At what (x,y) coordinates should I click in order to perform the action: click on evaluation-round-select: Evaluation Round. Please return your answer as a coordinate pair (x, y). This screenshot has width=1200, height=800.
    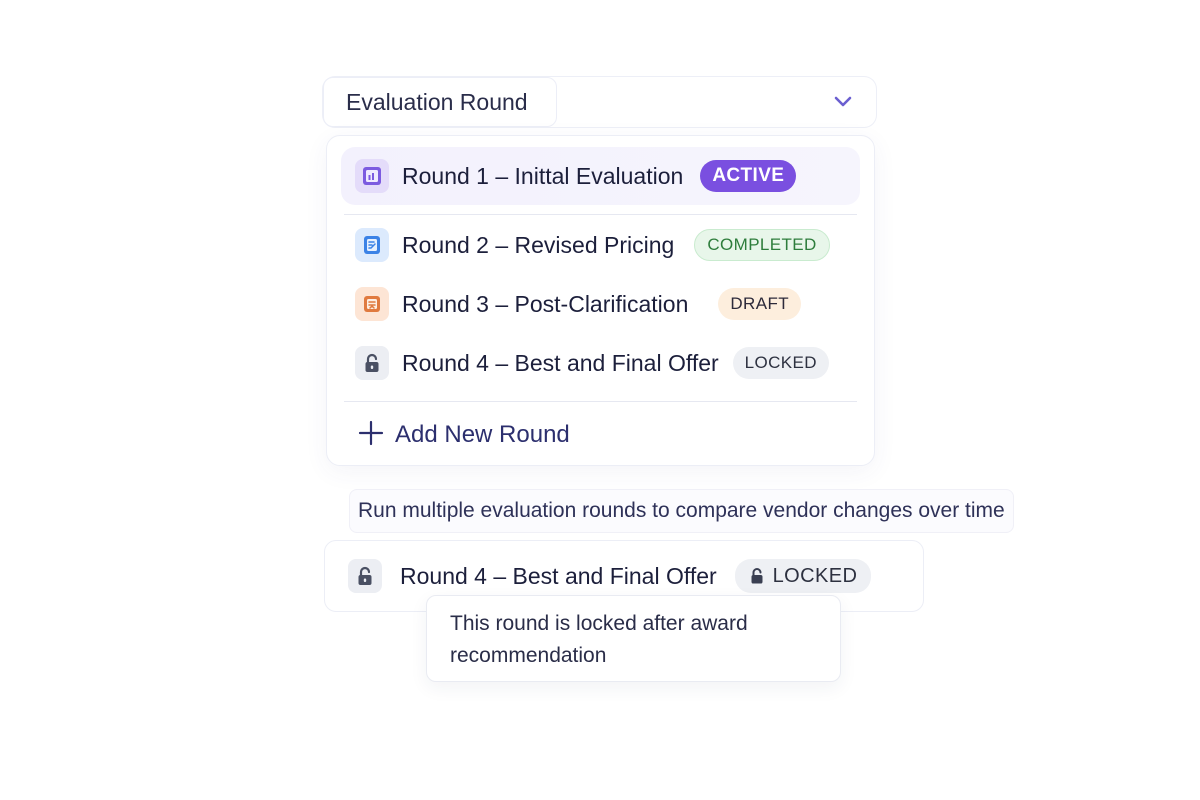
    Looking at the image, I should click on (599, 102).